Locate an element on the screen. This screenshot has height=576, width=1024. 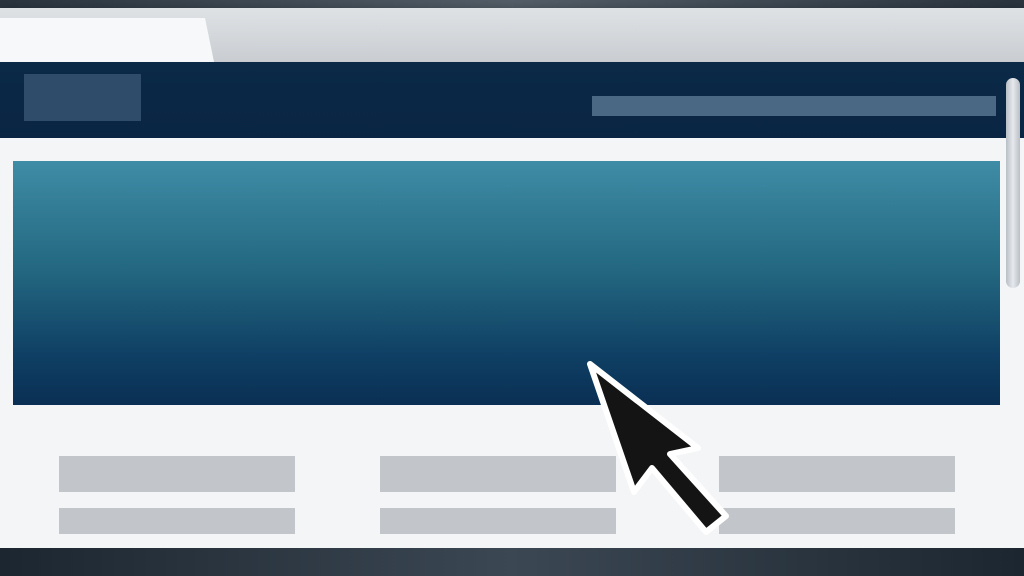
active-tab is located at coordinates (107, 40).